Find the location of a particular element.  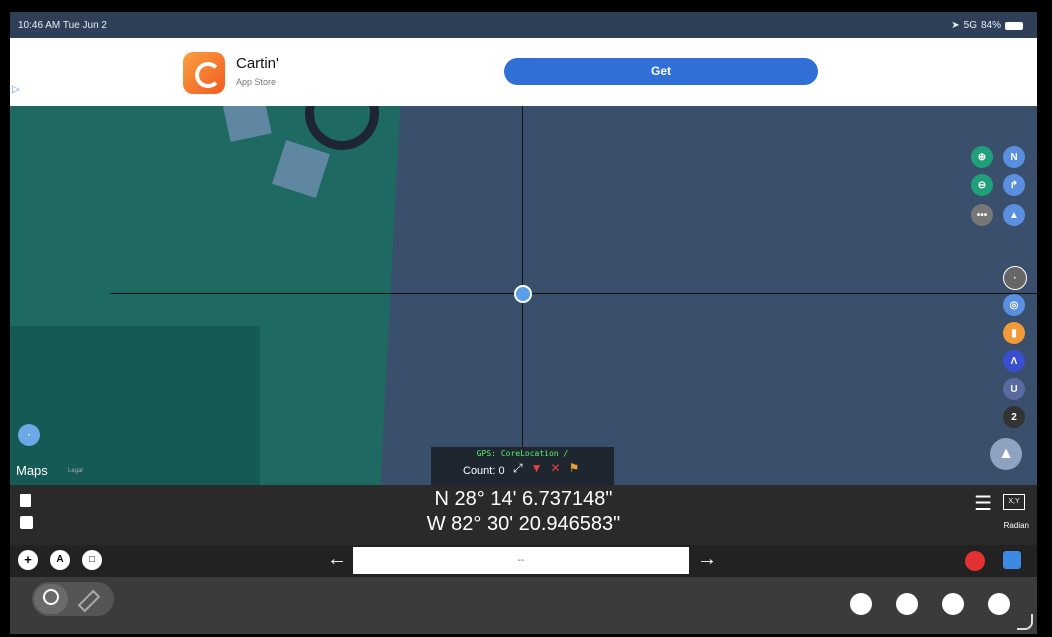

zoom-out-icon: ⊖ is located at coordinates (982, 185).